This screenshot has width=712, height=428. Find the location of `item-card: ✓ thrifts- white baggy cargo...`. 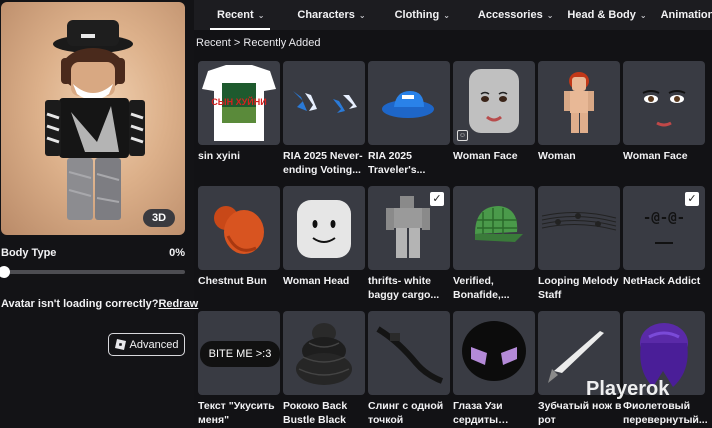

item-card: ✓ thrifts- white baggy cargo... is located at coordinates (409, 244).